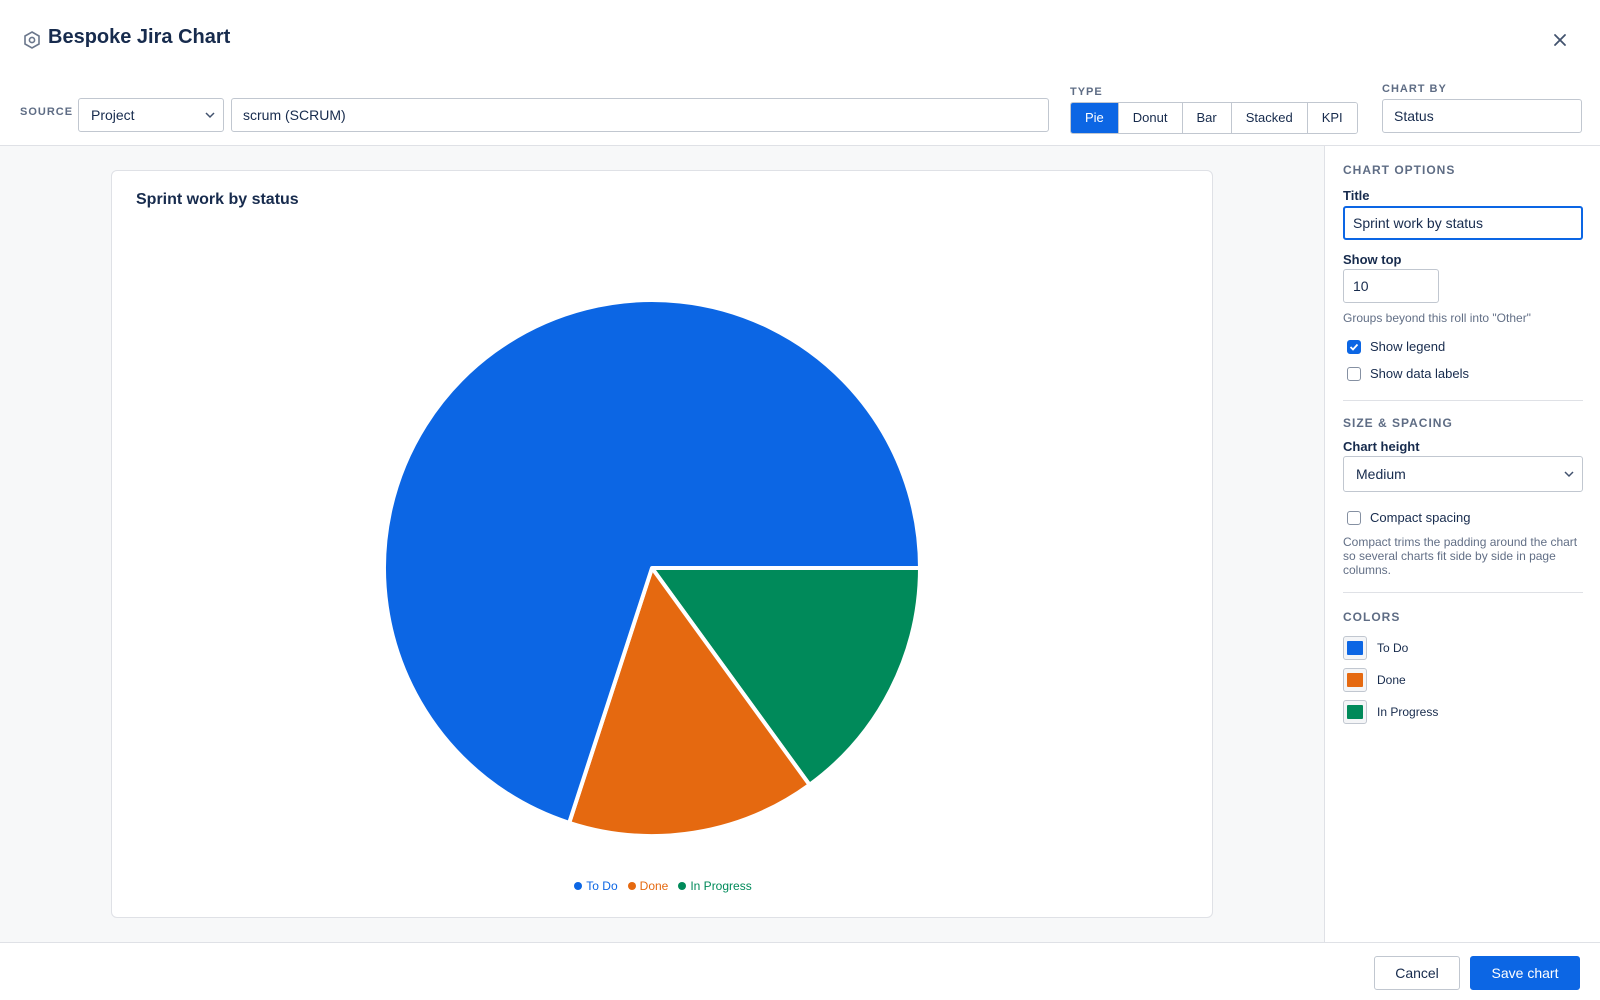  Describe the element at coordinates (294, 115) in the screenshot. I see `project-input-value: scrum (SCRUM)` at that location.